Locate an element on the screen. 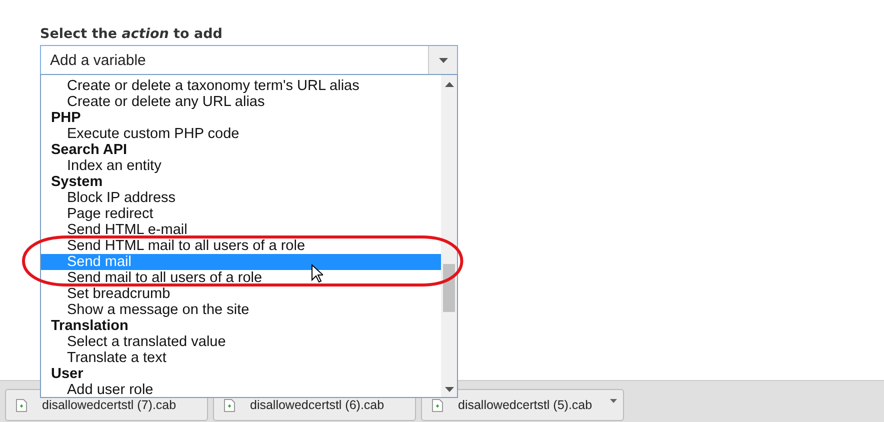 Image resolution: width=884 pixels, height=422 pixels. option-group-label: PHP is located at coordinates (66, 118).